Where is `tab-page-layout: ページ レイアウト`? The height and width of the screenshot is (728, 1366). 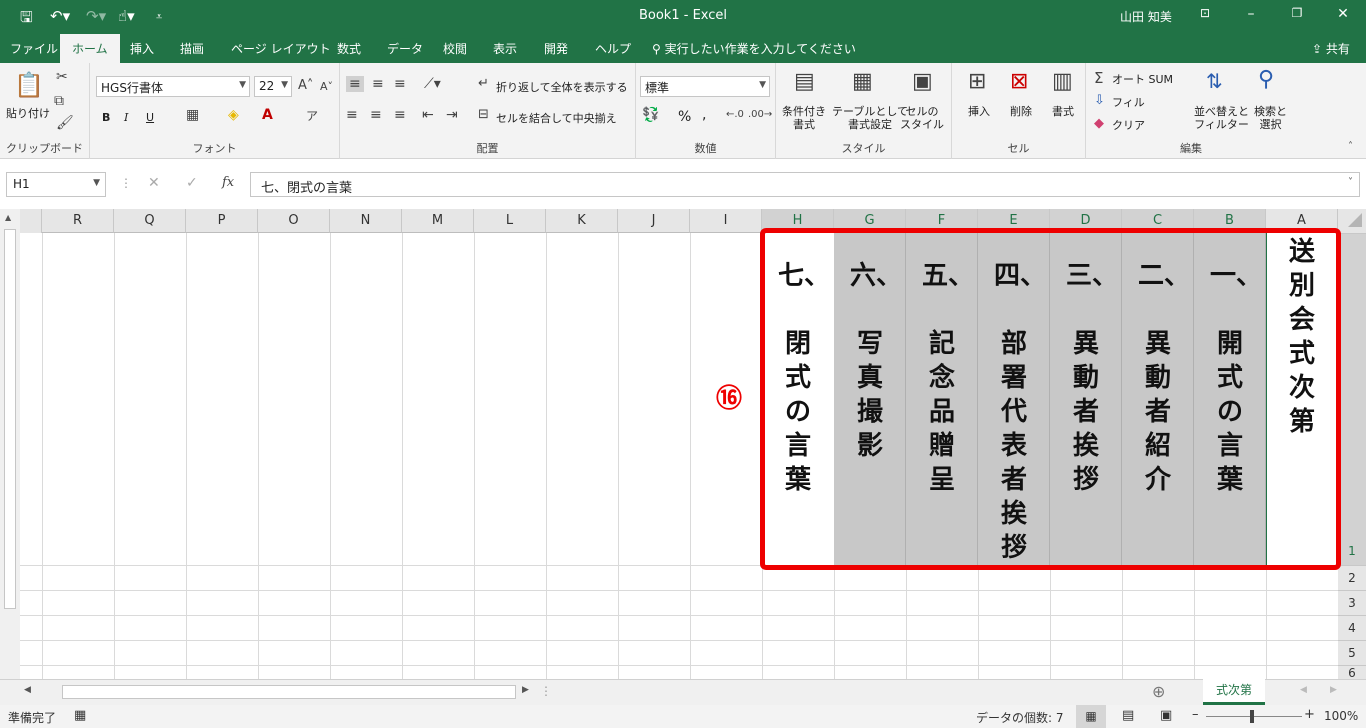 tab-page-layout: ページ レイアウト is located at coordinates (281, 48).